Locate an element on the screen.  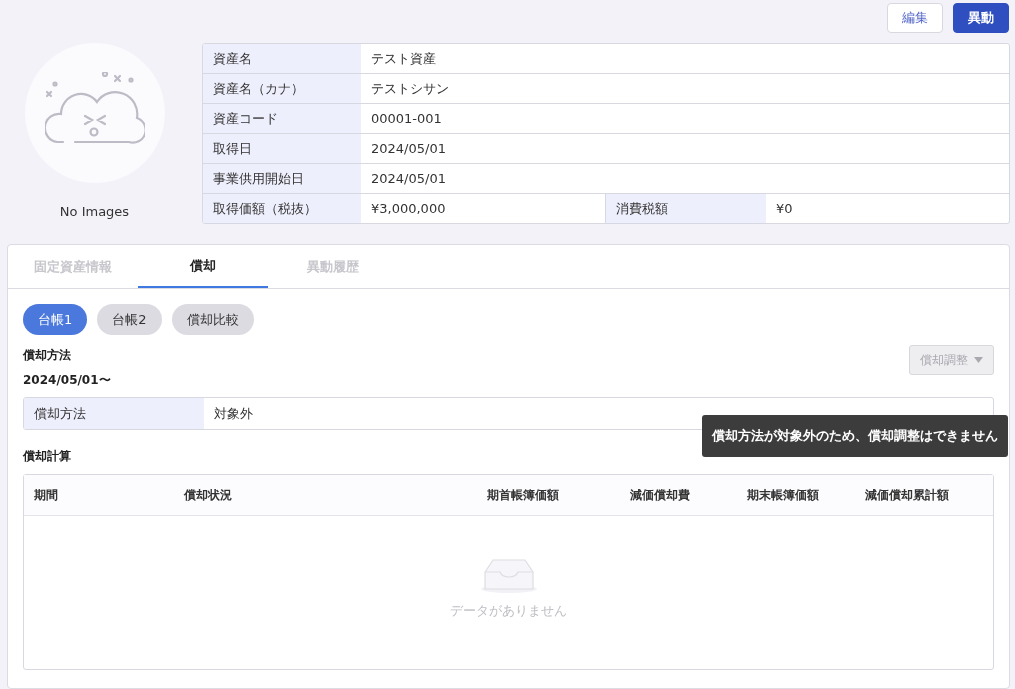
tooltip: 償却方法が対象外のため、償却調整はできません is located at coordinates (855, 436).